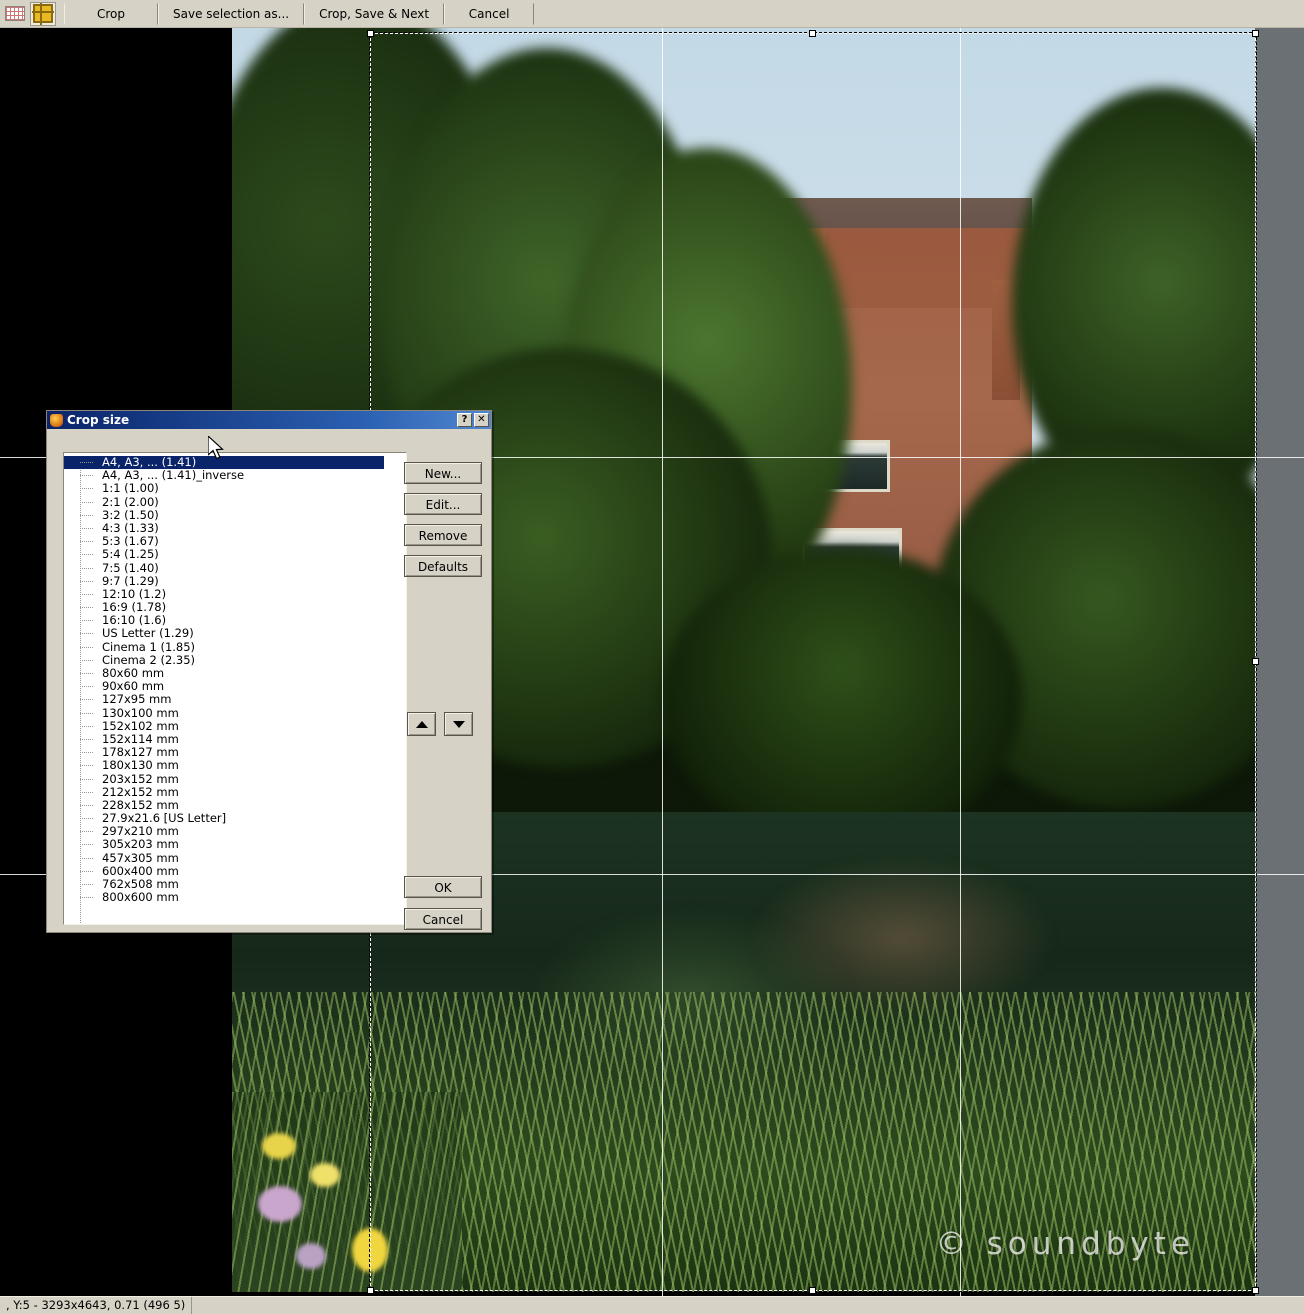 Image resolution: width=1304 pixels, height=1314 pixels. What do you see at coordinates (464, 420) in the screenshot?
I see `help-button: ?` at bounding box center [464, 420].